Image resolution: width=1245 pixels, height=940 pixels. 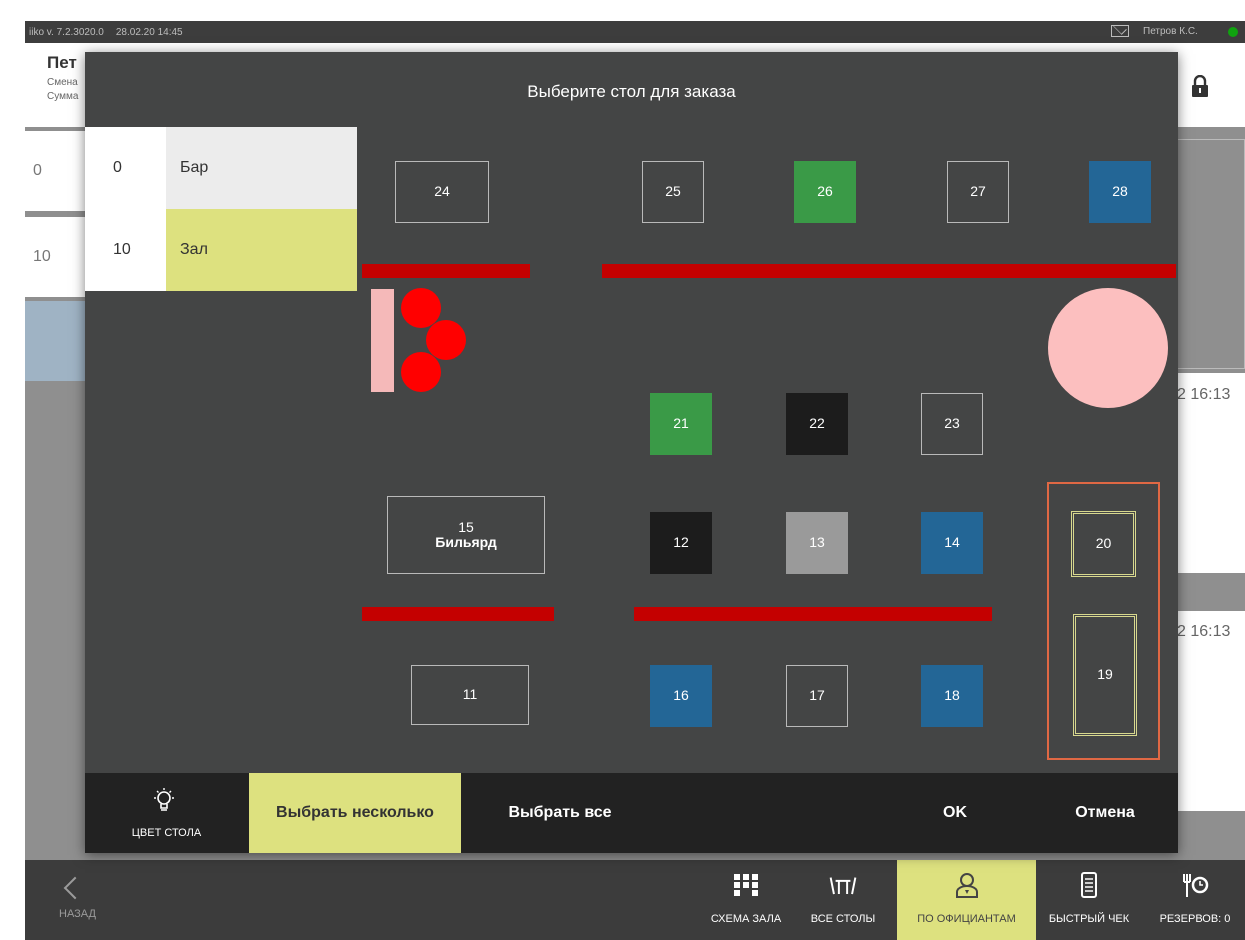 I want to click on bottom-navigation: НАЗАД СХЕМА ЗАЛА ВСЕ СТОЛЫ ПО ОФИЦИАНТАМ, so click(x=635, y=900).